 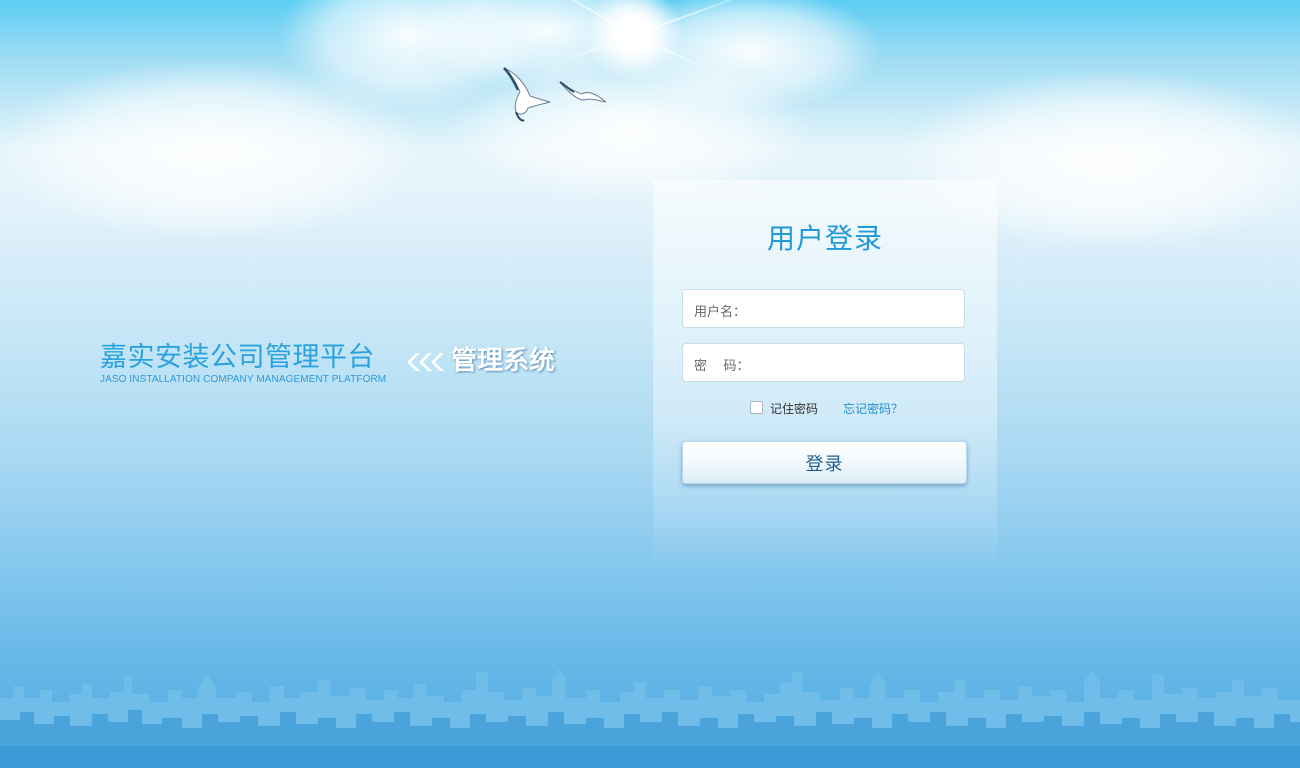 I want to click on triple-chevron-left-icon, so click(x=425, y=362).